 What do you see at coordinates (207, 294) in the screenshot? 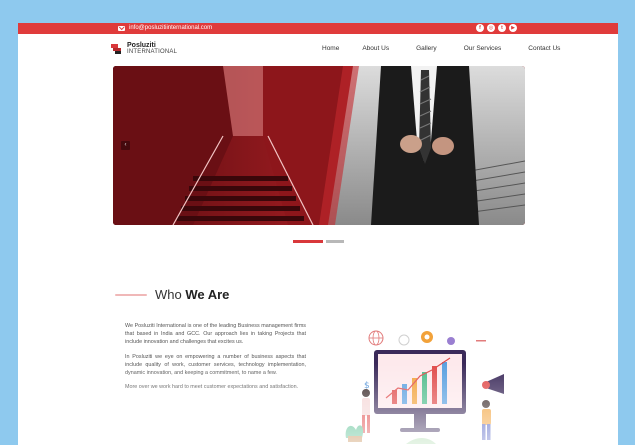
I see `section-title-bold: We Are` at bounding box center [207, 294].